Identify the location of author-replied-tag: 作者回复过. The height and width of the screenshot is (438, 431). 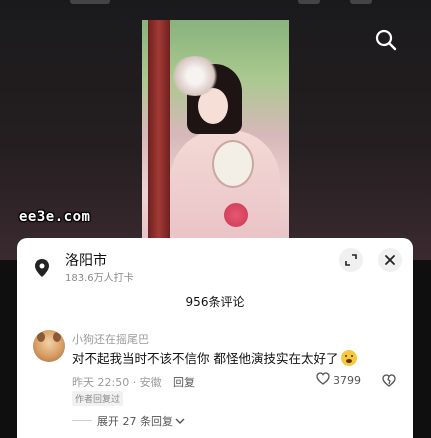
(98, 398).